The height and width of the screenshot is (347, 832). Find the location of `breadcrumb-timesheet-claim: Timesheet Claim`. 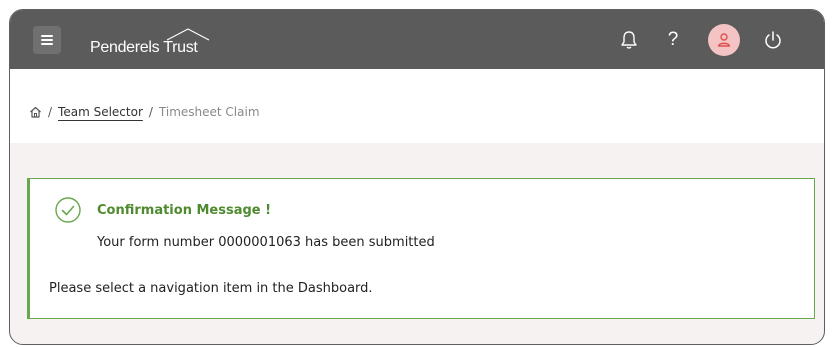

breadcrumb-timesheet-claim: Timesheet Claim is located at coordinates (209, 112).